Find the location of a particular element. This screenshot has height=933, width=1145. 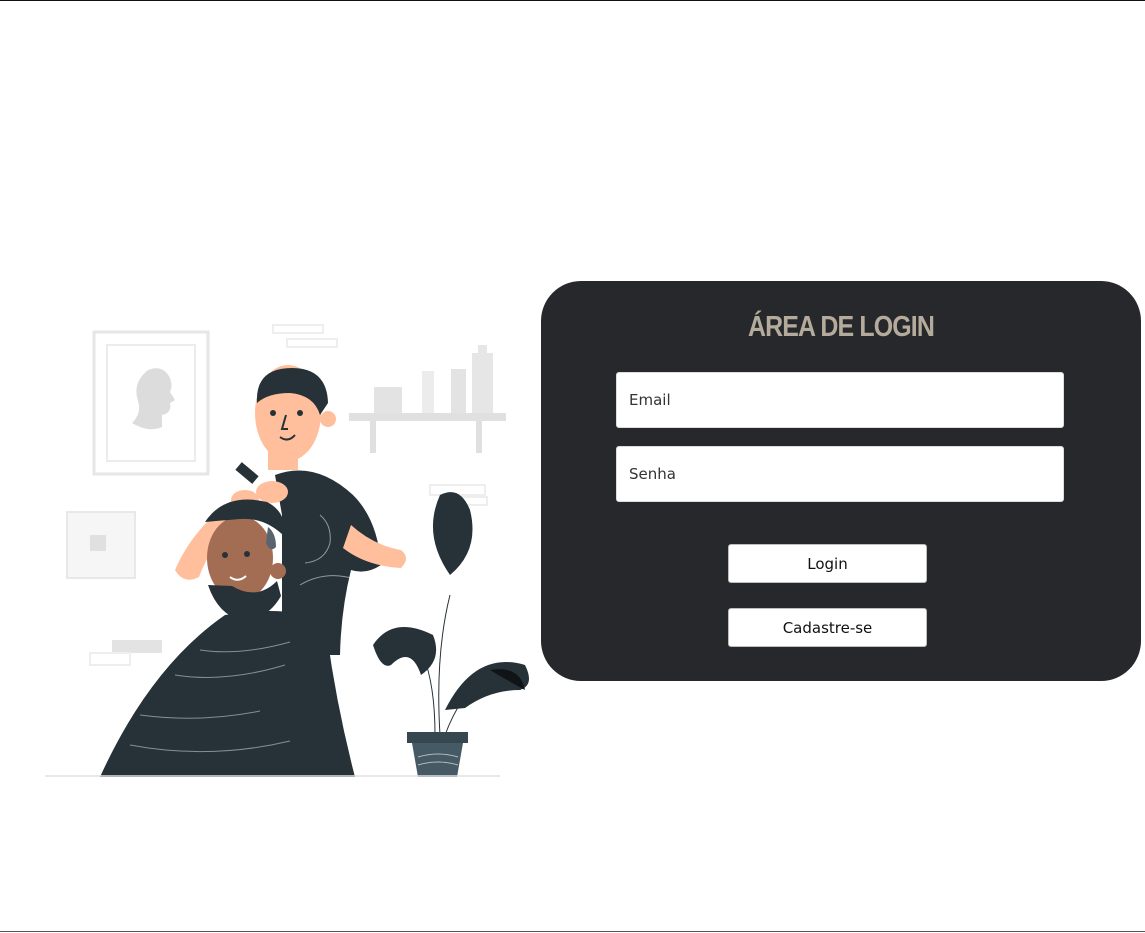

barber-figure is located at coordinates (290, 510).